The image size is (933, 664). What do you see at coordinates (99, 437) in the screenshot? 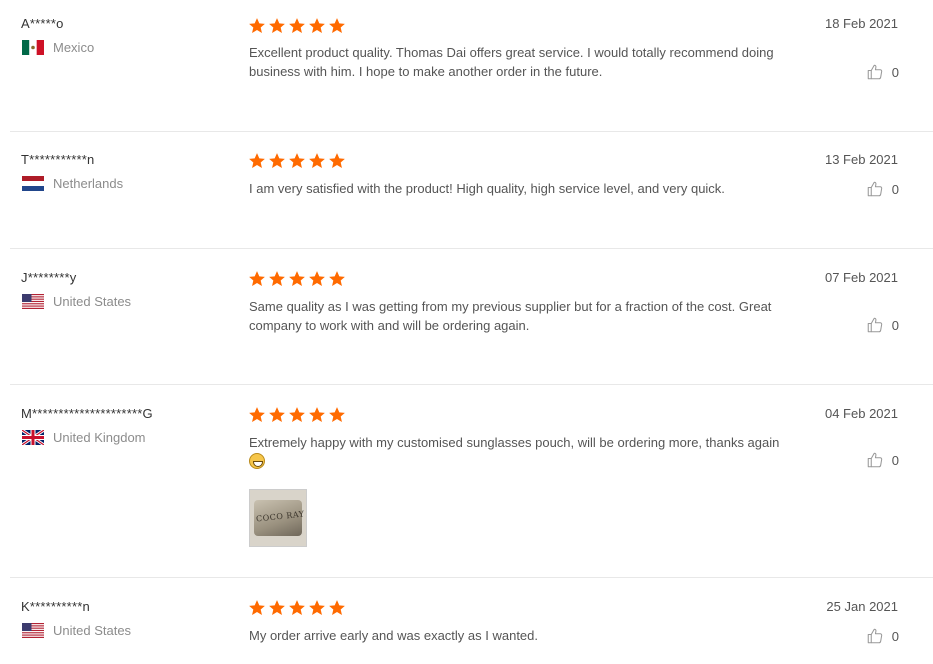
I see `country-label: United Kingdom` at bounding box center [99, 437].